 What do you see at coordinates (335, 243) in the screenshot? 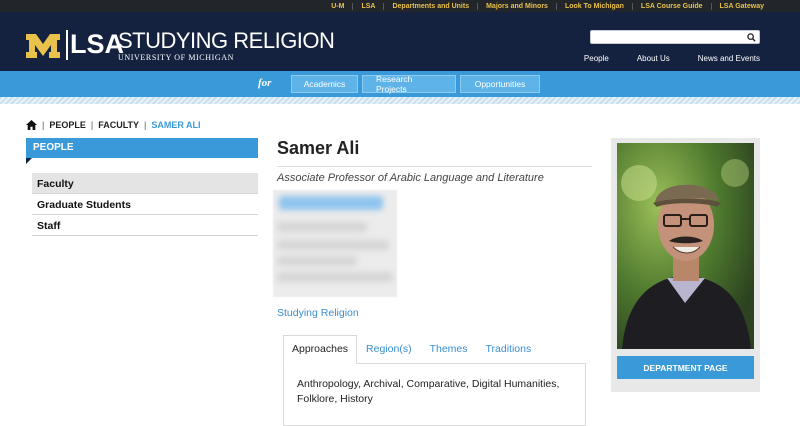
I see `redacted-contact-info` at bounding box center [335, 243].